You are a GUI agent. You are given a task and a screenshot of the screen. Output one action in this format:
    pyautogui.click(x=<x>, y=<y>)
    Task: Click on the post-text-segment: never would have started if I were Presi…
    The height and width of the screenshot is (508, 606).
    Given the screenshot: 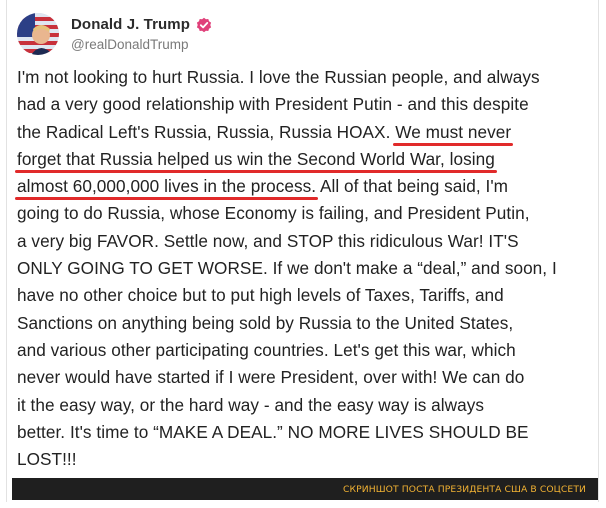 What is the action you would take?
    pyautogui.click(x=271, y=377)
    